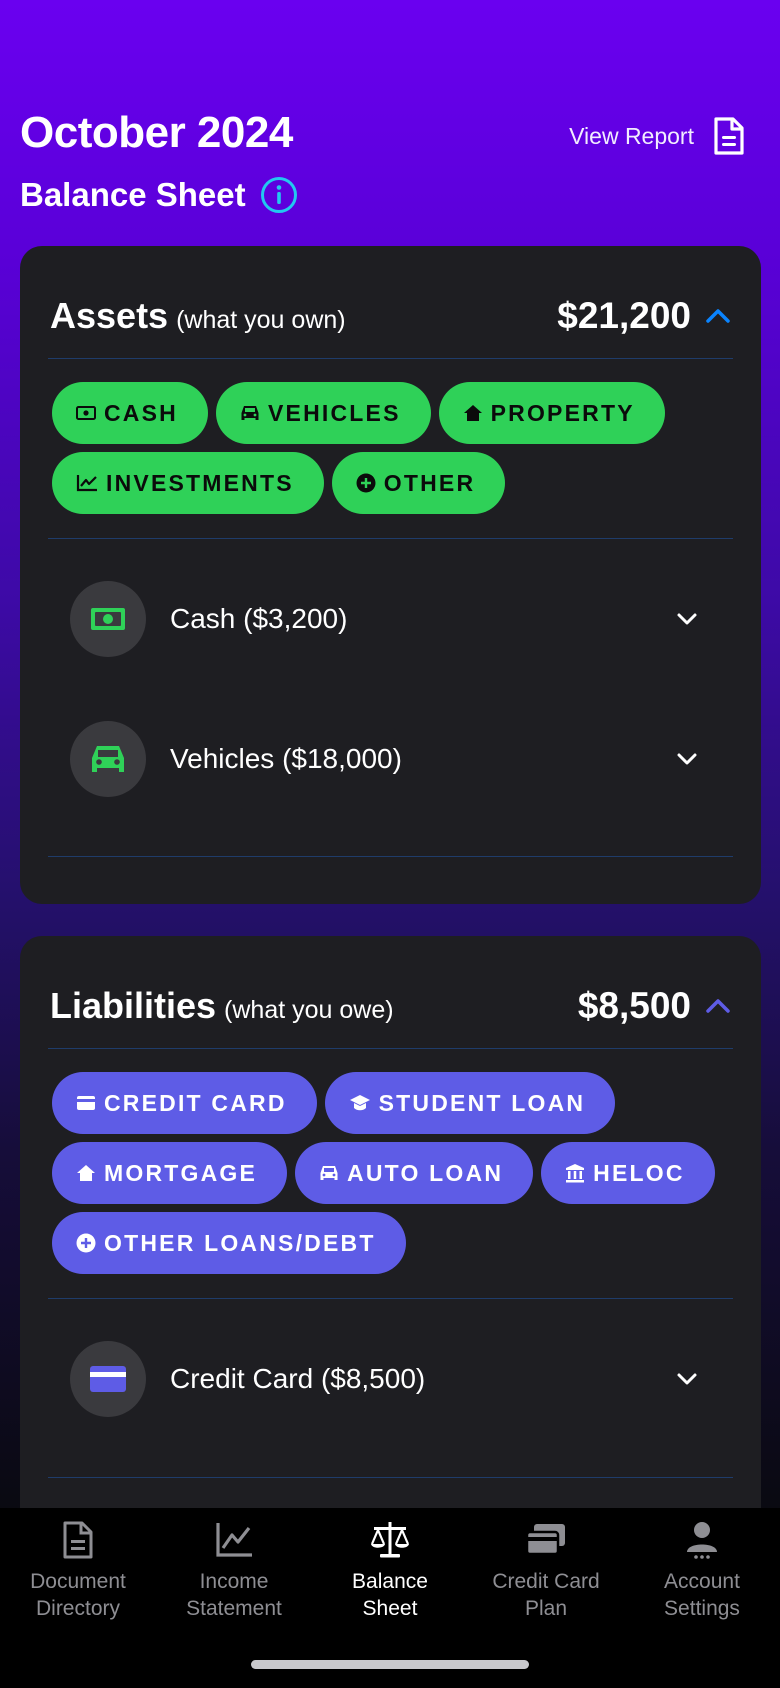 The image size is (780, 1688). I want to click on tab-label: Statement, so click(234, 1608).